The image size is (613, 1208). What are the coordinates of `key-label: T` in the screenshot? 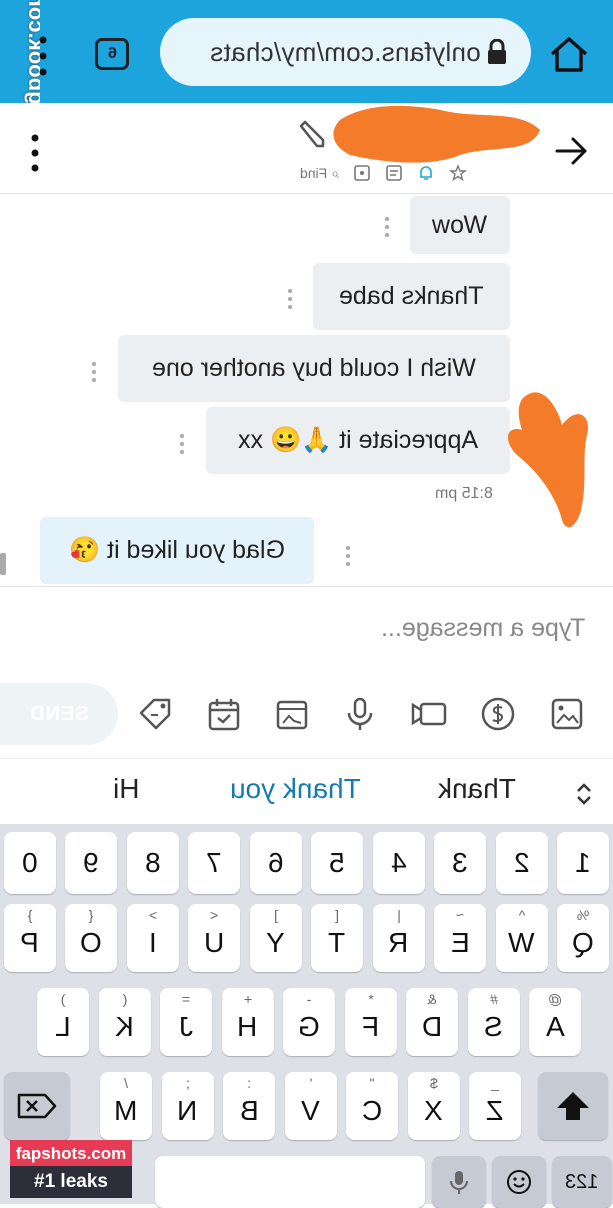 It's located at (337, 942).